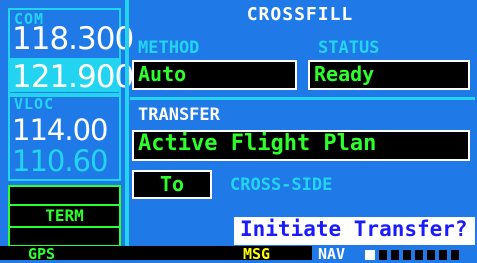  I want to click on section-divider, so click(302, 98).